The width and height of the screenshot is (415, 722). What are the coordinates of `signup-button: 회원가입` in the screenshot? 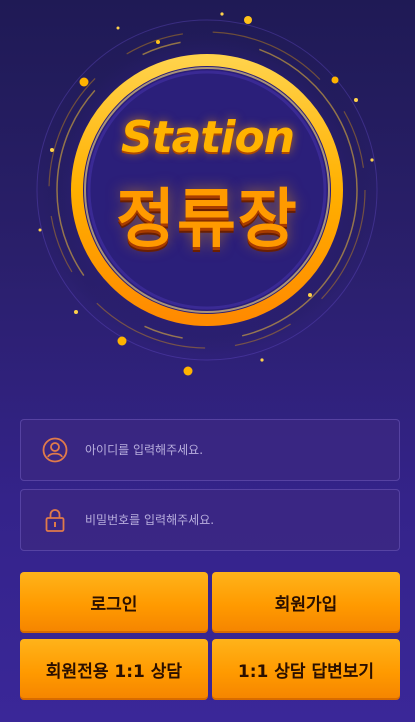 It's located at (306, 602).